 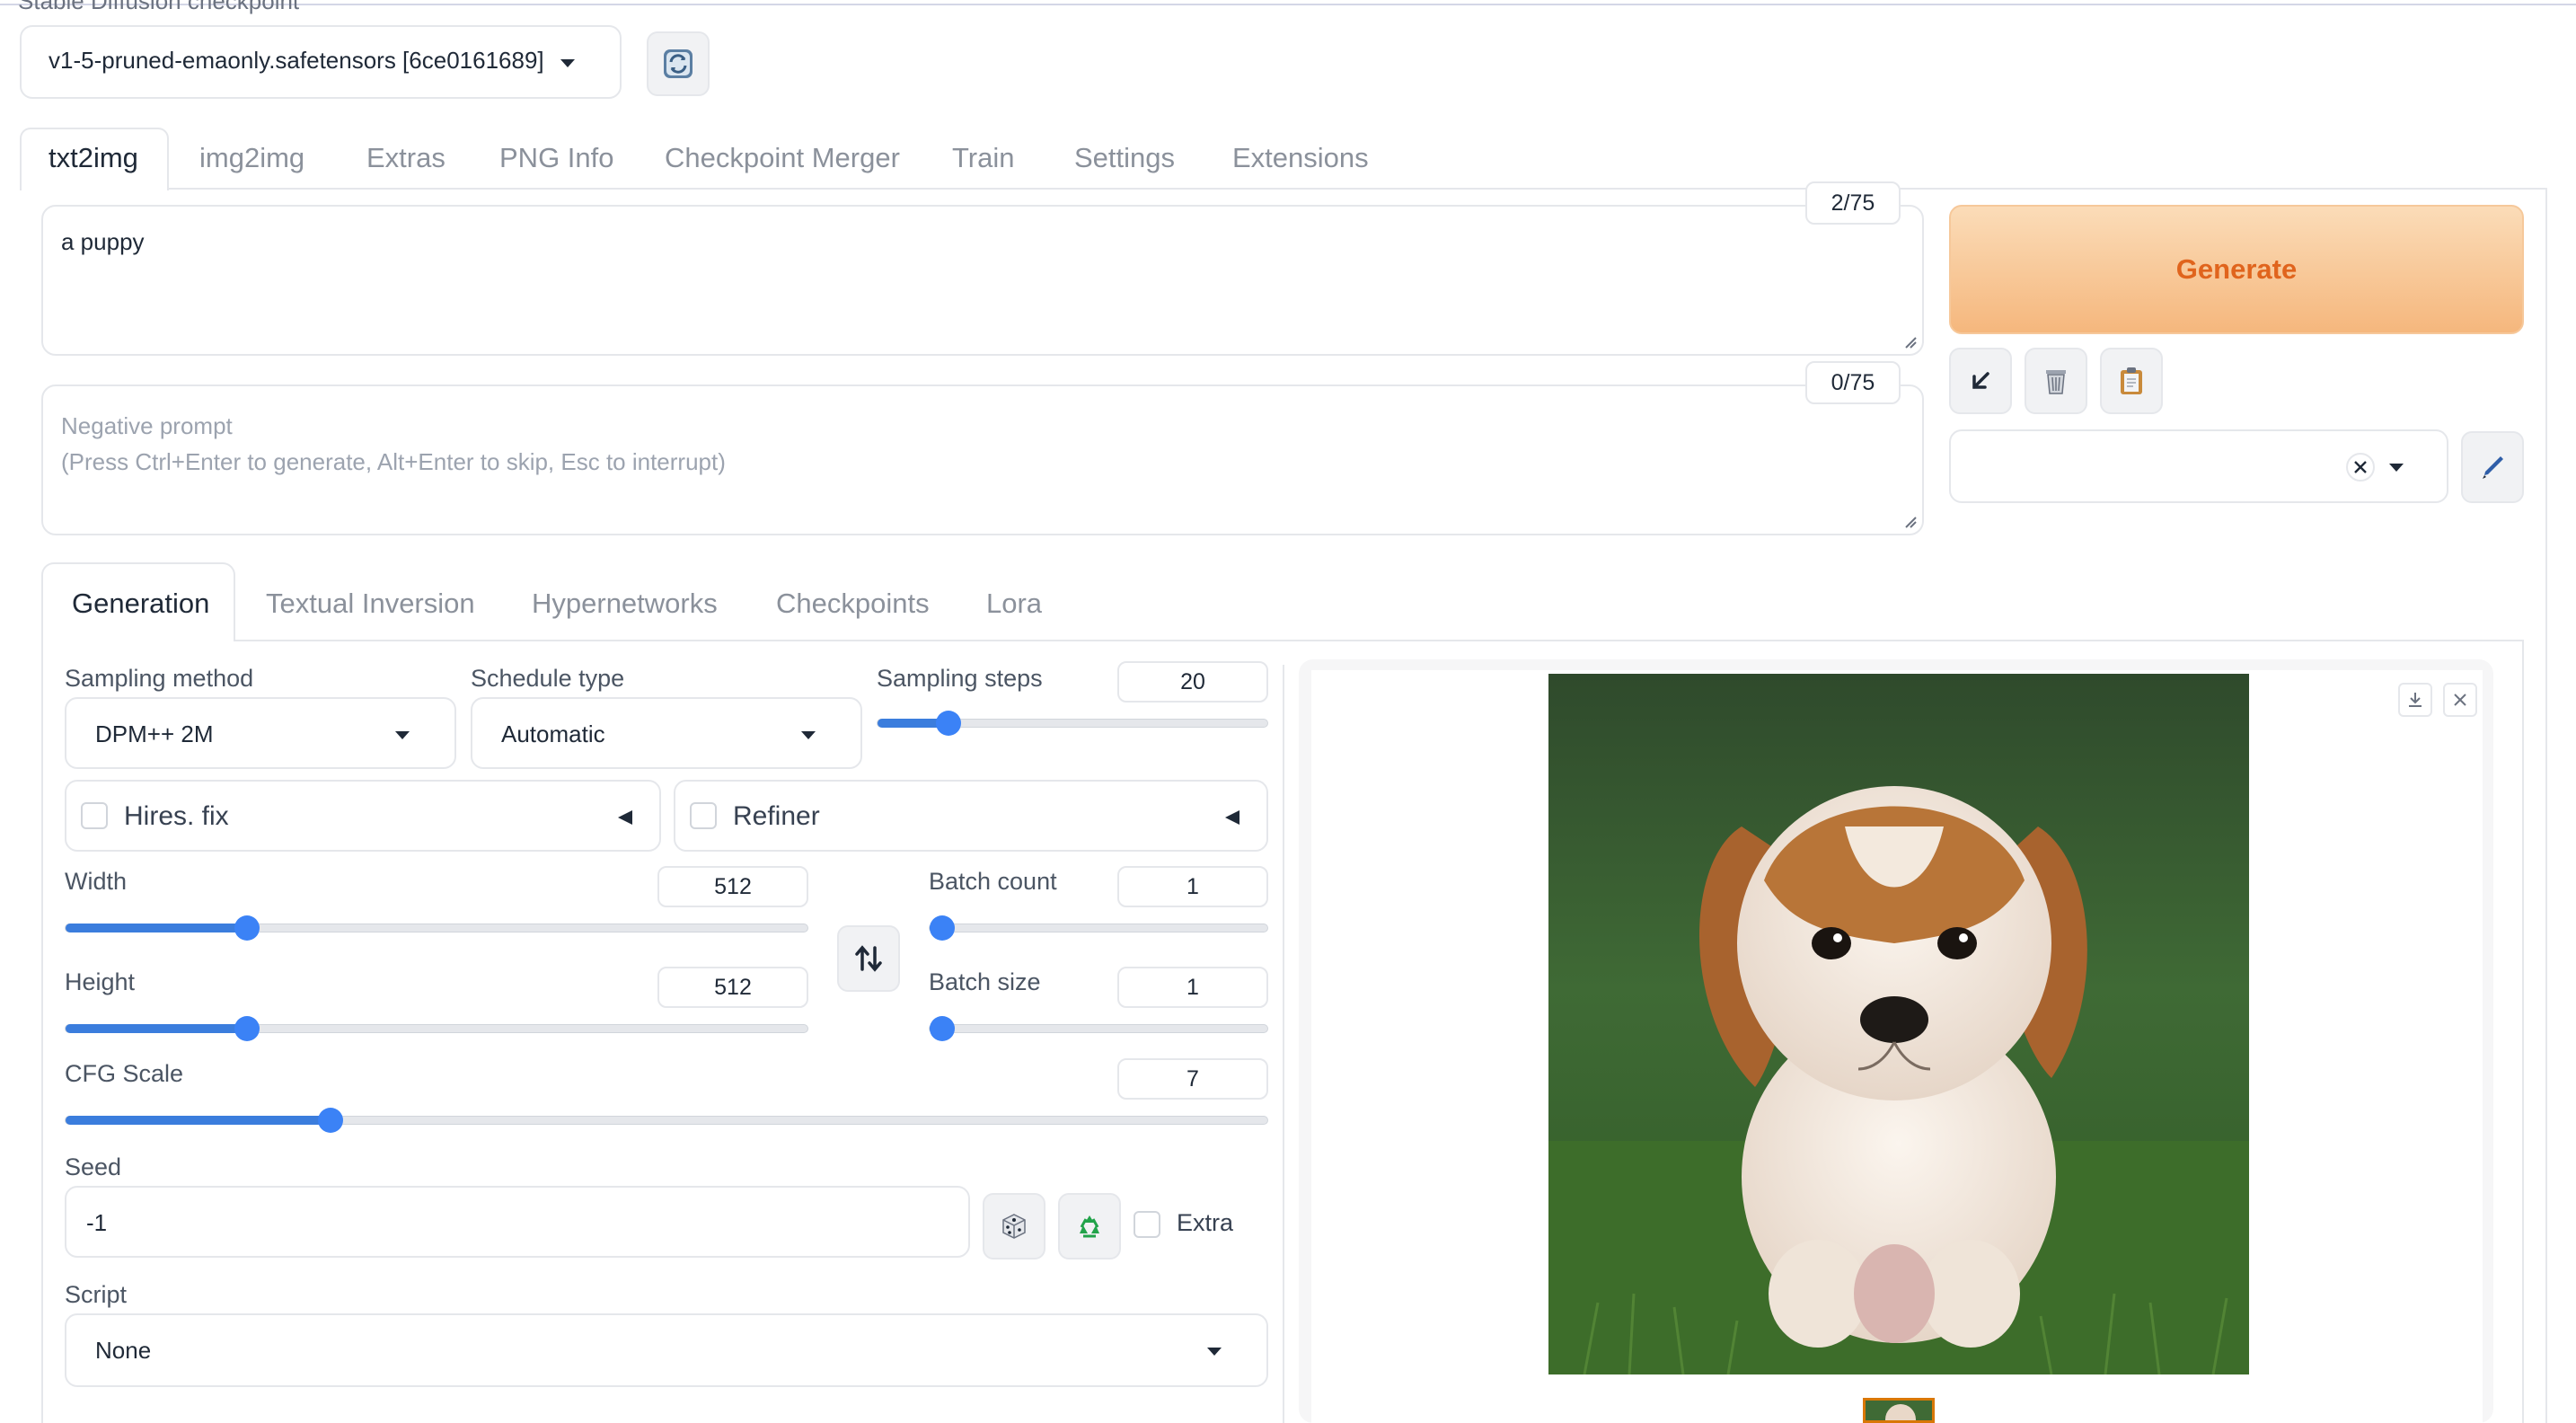 What do you see at coordinates (1898, 1024) in the screenshot?
I see `generated-image` at bounding box center [1898, 1024].